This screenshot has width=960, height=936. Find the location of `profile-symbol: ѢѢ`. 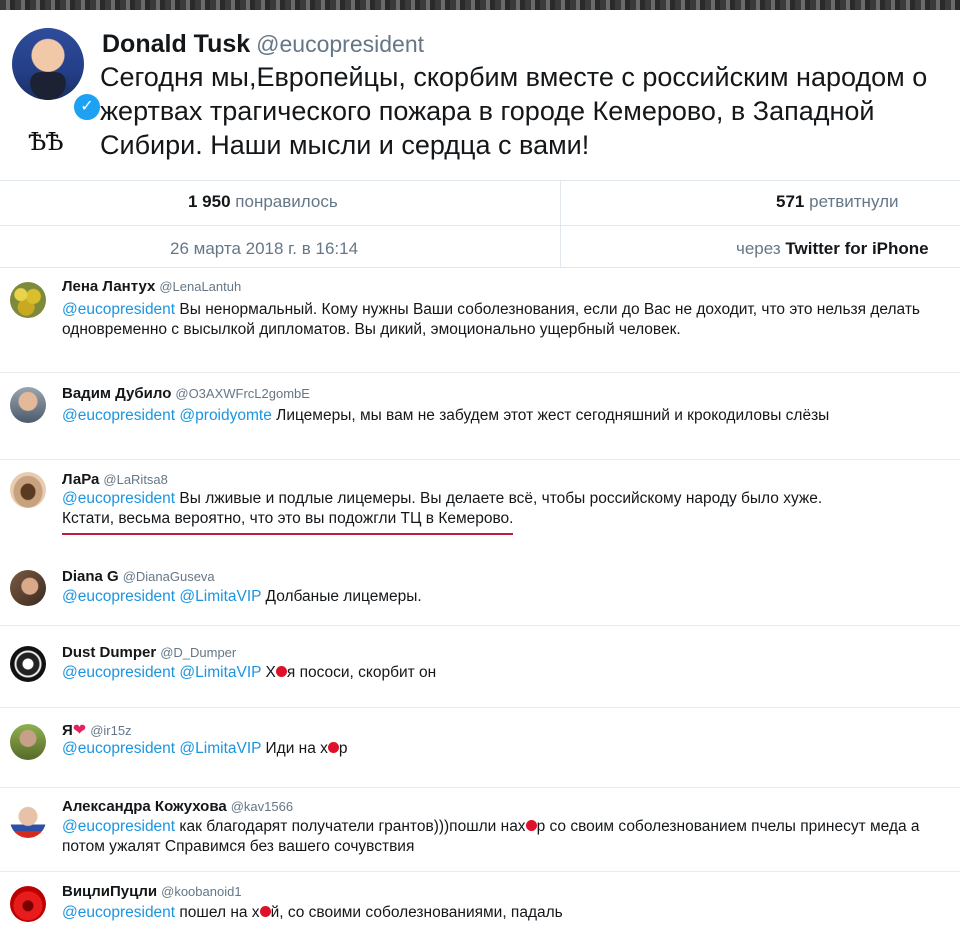

profile-symbol: ѢѢ is located at coordinates (46, 142).